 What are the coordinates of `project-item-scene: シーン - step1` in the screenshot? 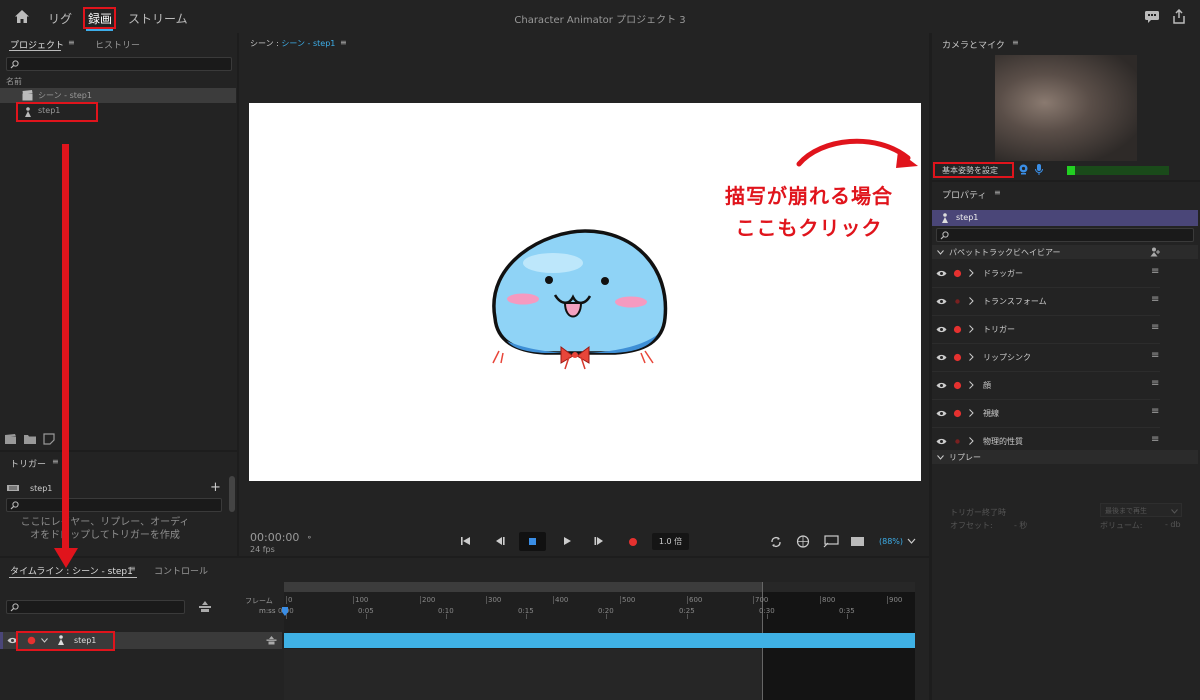 It's located at (118, 95).